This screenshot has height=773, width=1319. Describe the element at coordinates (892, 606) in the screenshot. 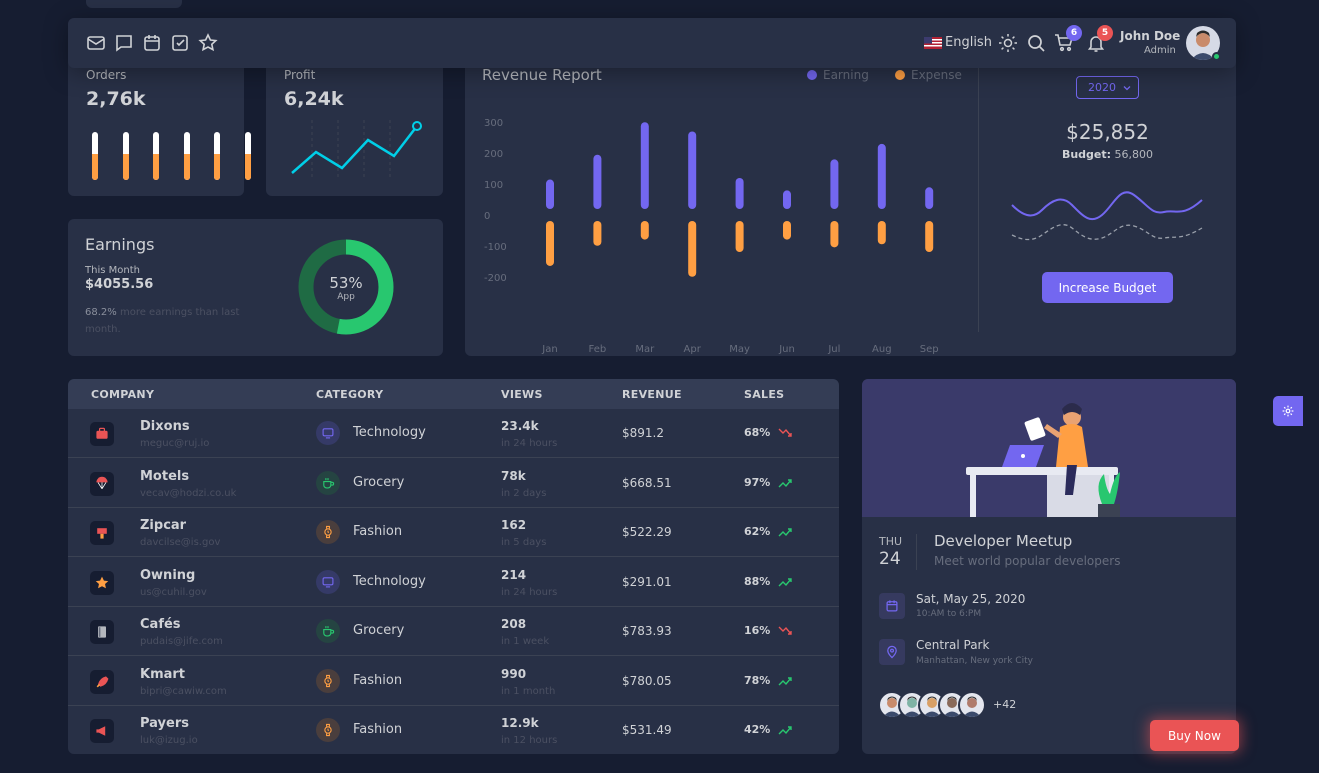

I see `meetup-calendar-icon-box` at that location.